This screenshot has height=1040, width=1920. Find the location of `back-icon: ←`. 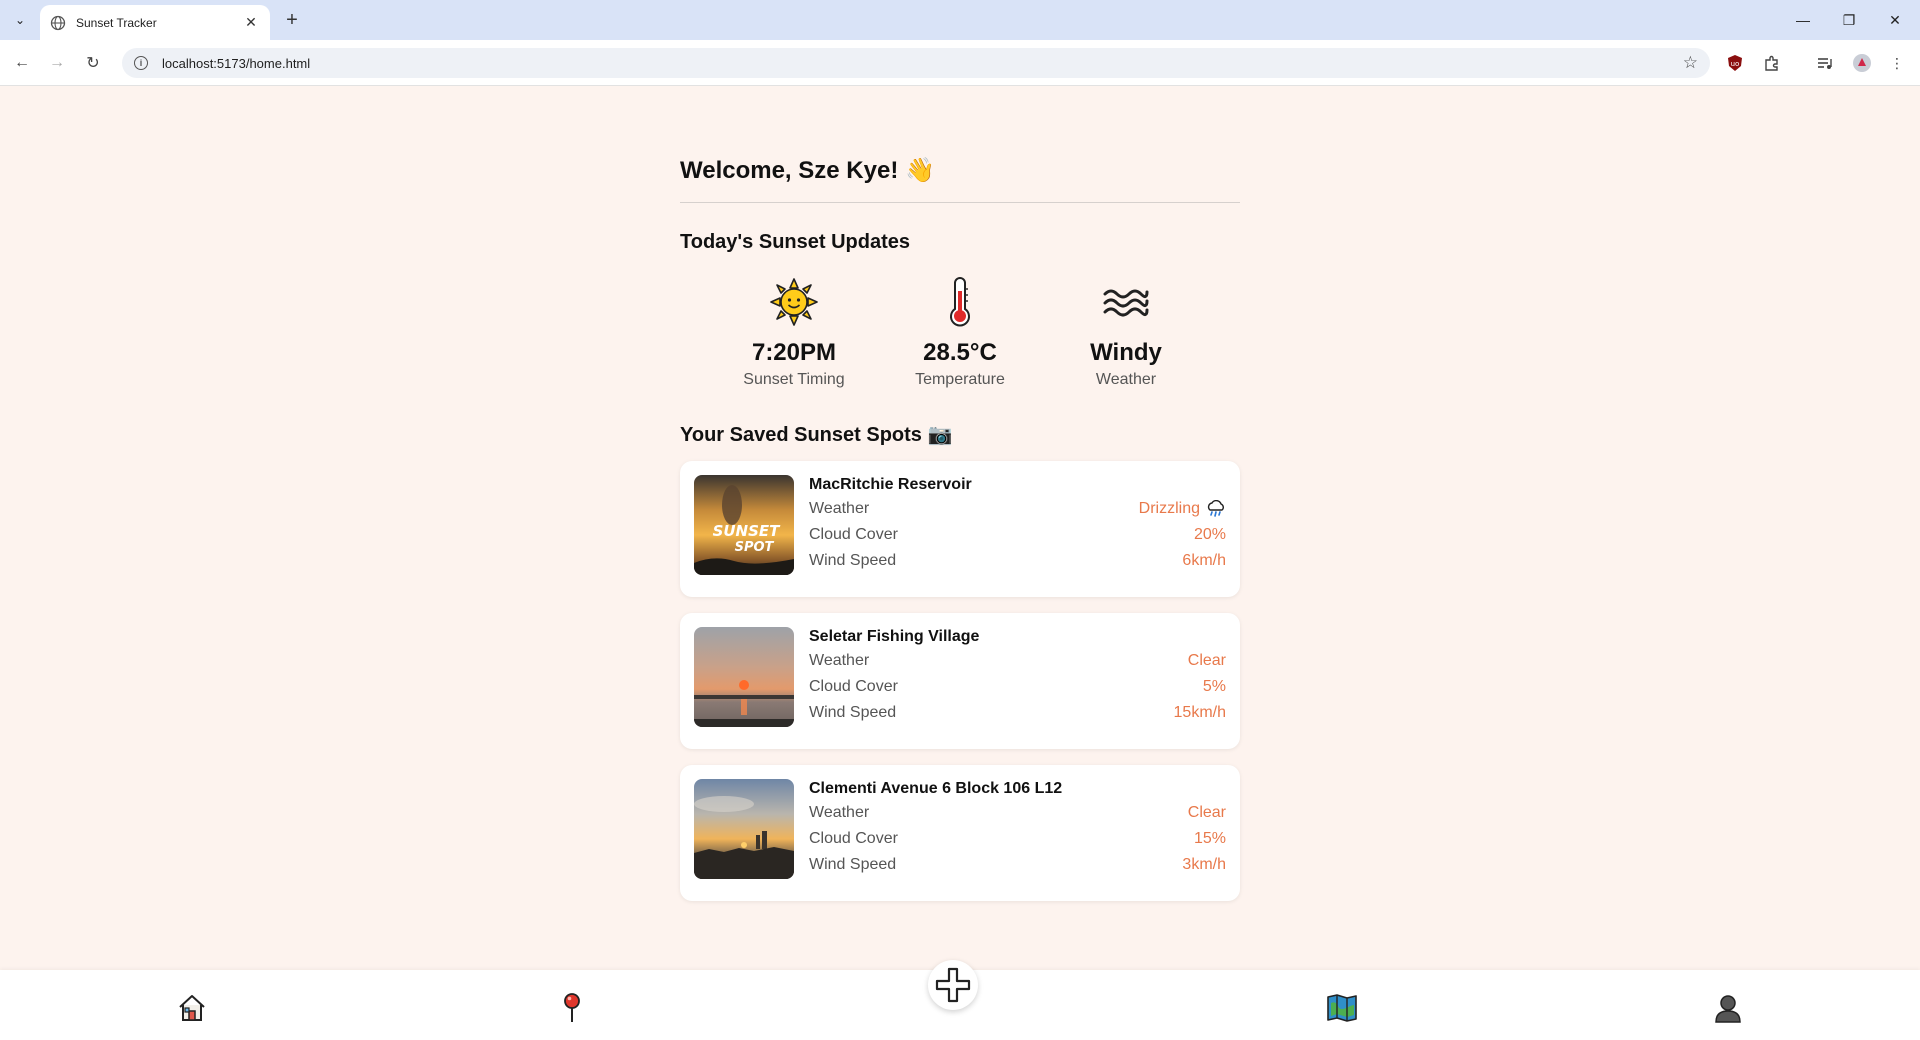

back-icon: ← is located at coordinates (22, 63).